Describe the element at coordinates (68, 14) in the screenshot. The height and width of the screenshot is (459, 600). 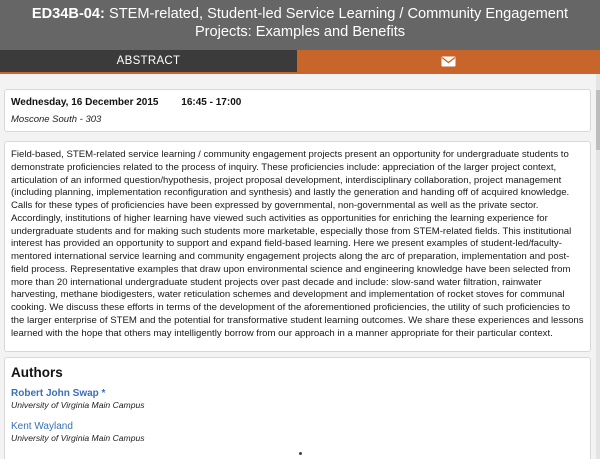
I see `abstract-code: ED34B-04:` at that location.